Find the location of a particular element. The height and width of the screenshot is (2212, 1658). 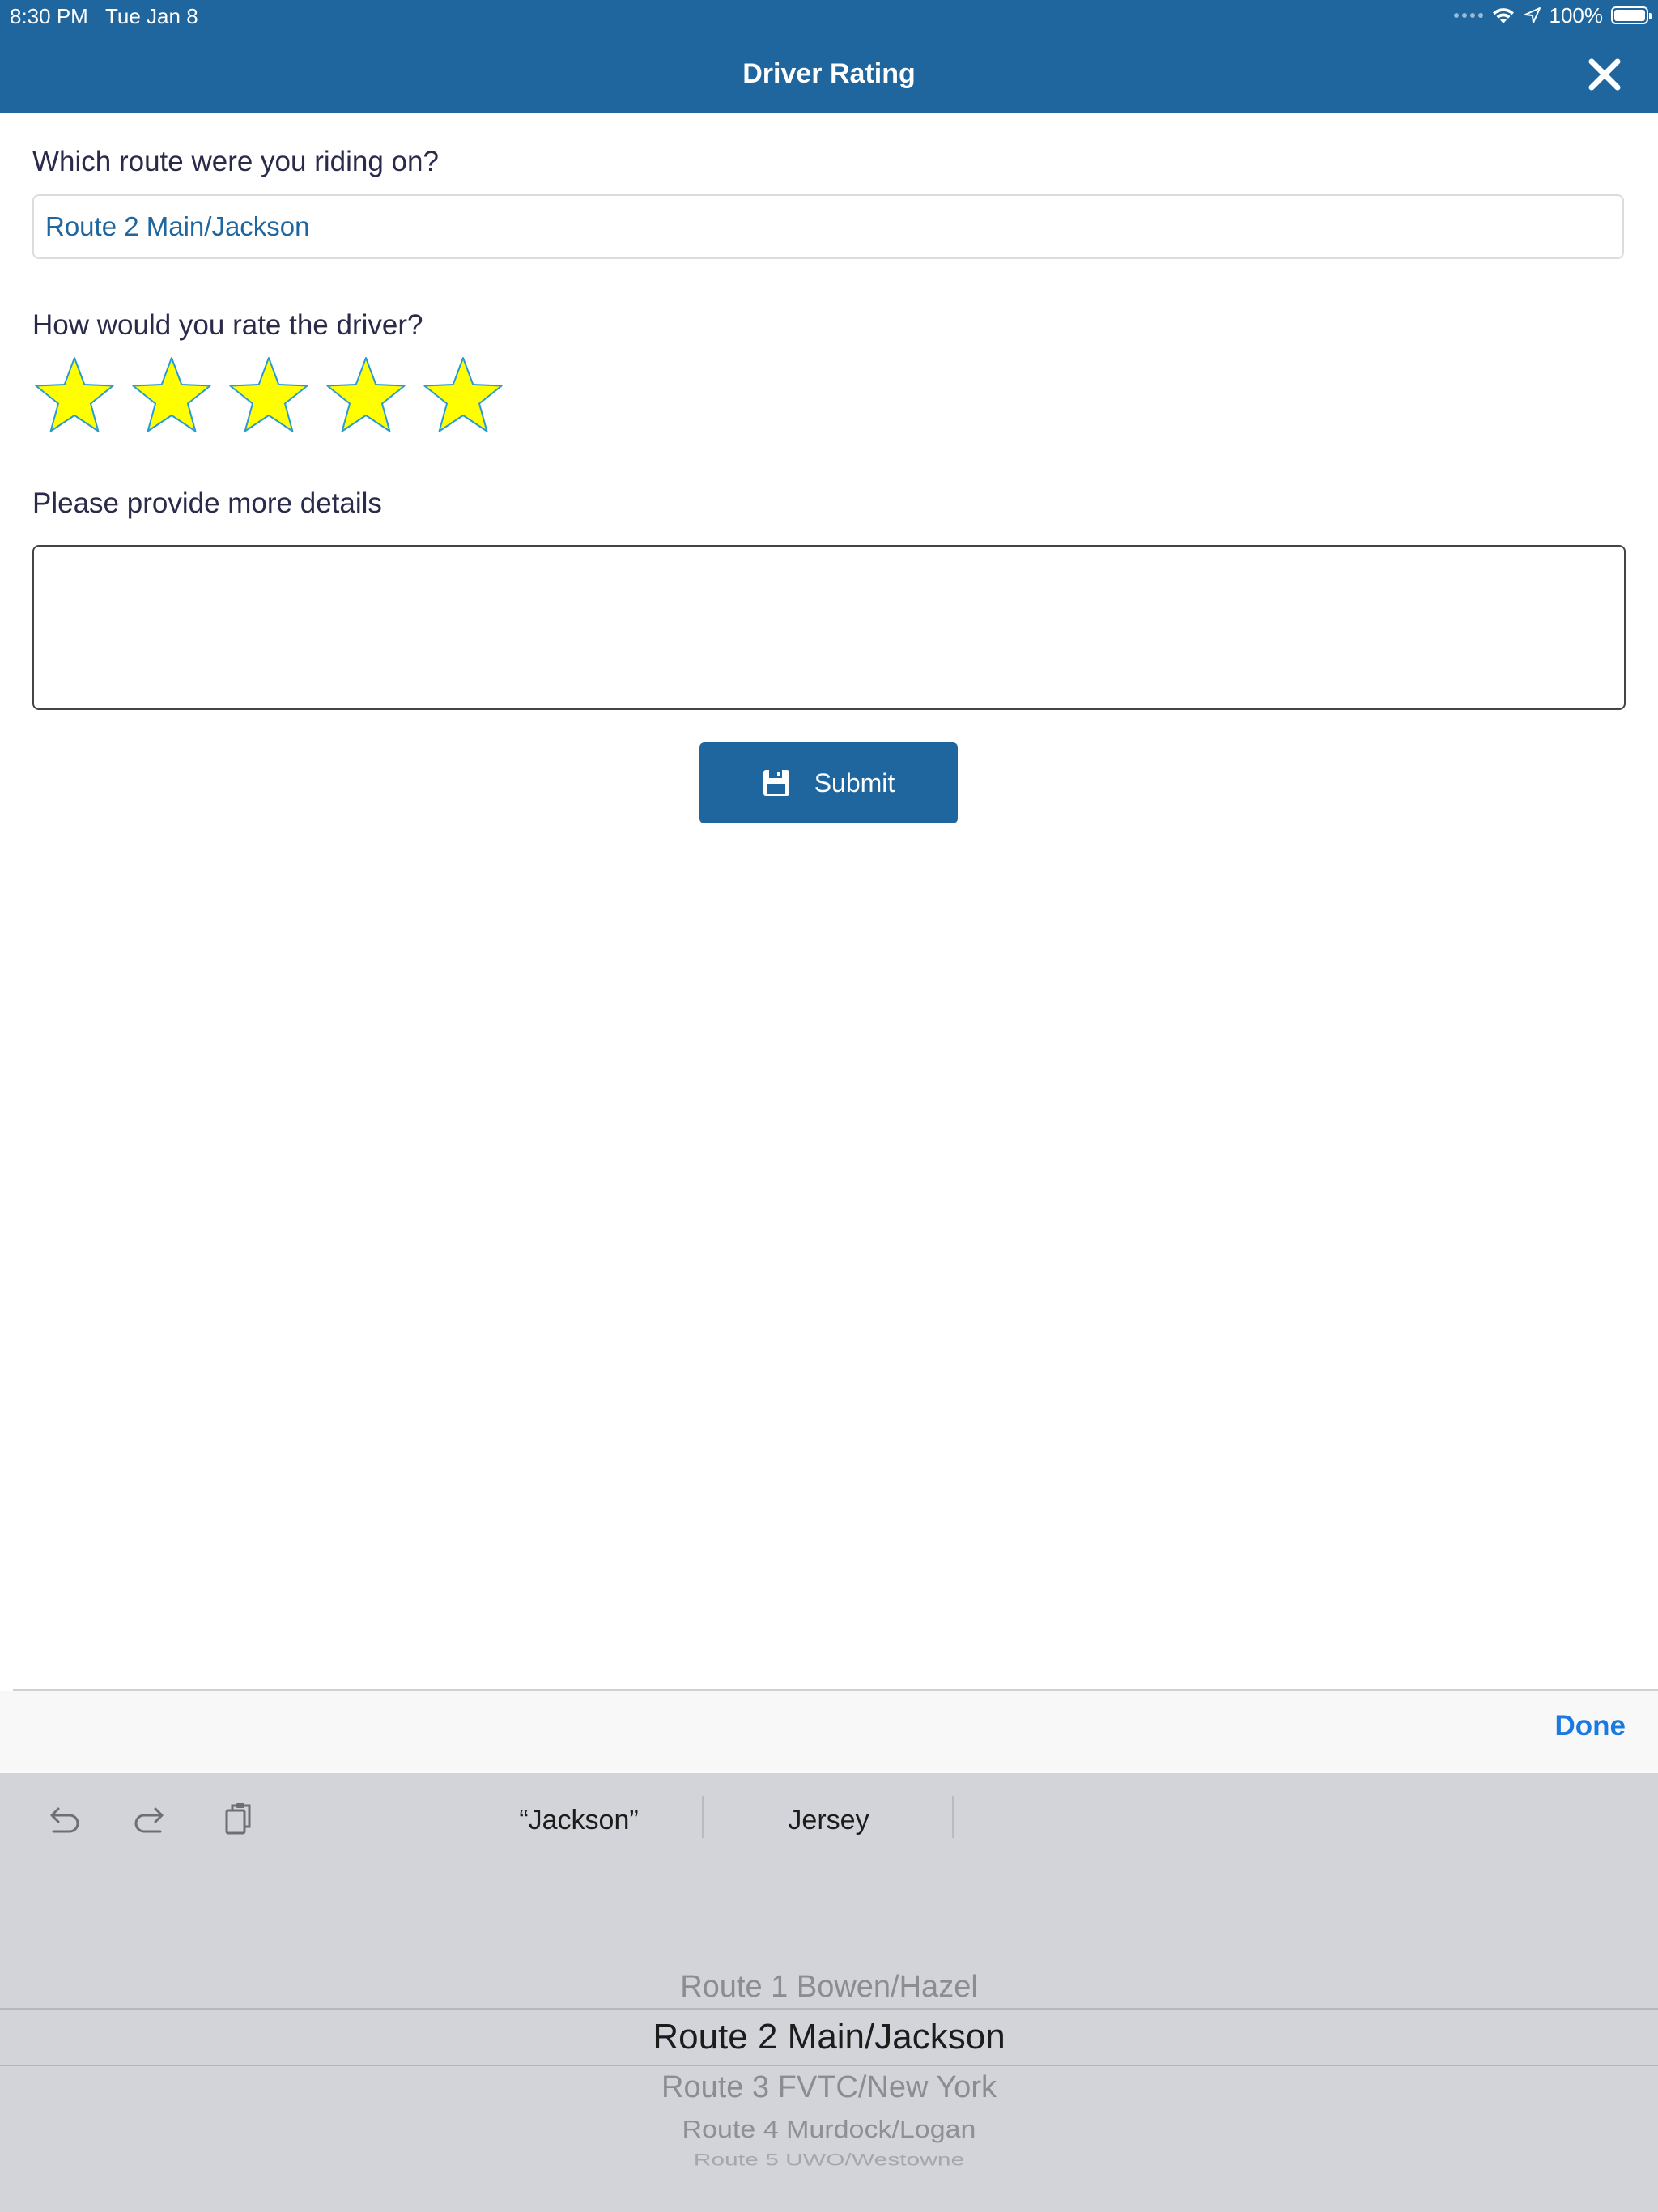

top-bar: 8:30 PM Tue Jan 8 100% Driver Rating is located at coordinates (829, 56).